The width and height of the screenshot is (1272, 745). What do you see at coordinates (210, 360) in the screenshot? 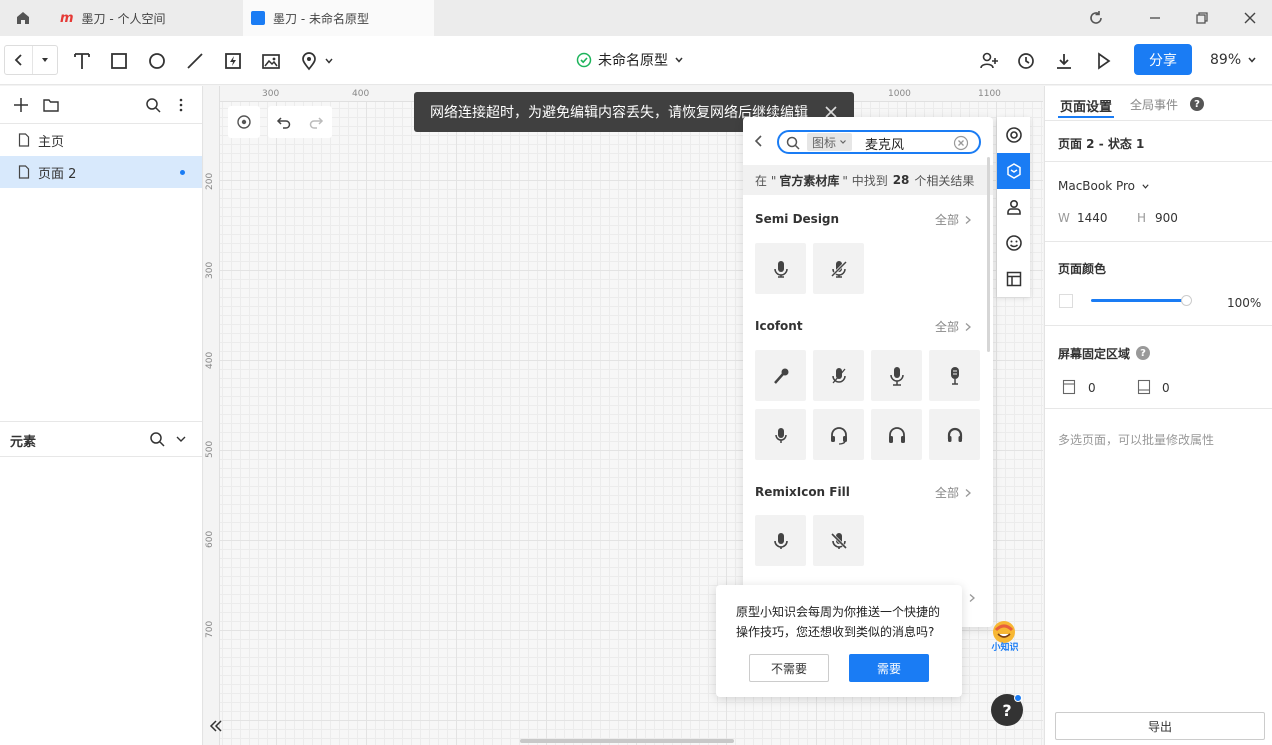
I see `ruler-tick-label: 400` at bounding box center [210, 360].